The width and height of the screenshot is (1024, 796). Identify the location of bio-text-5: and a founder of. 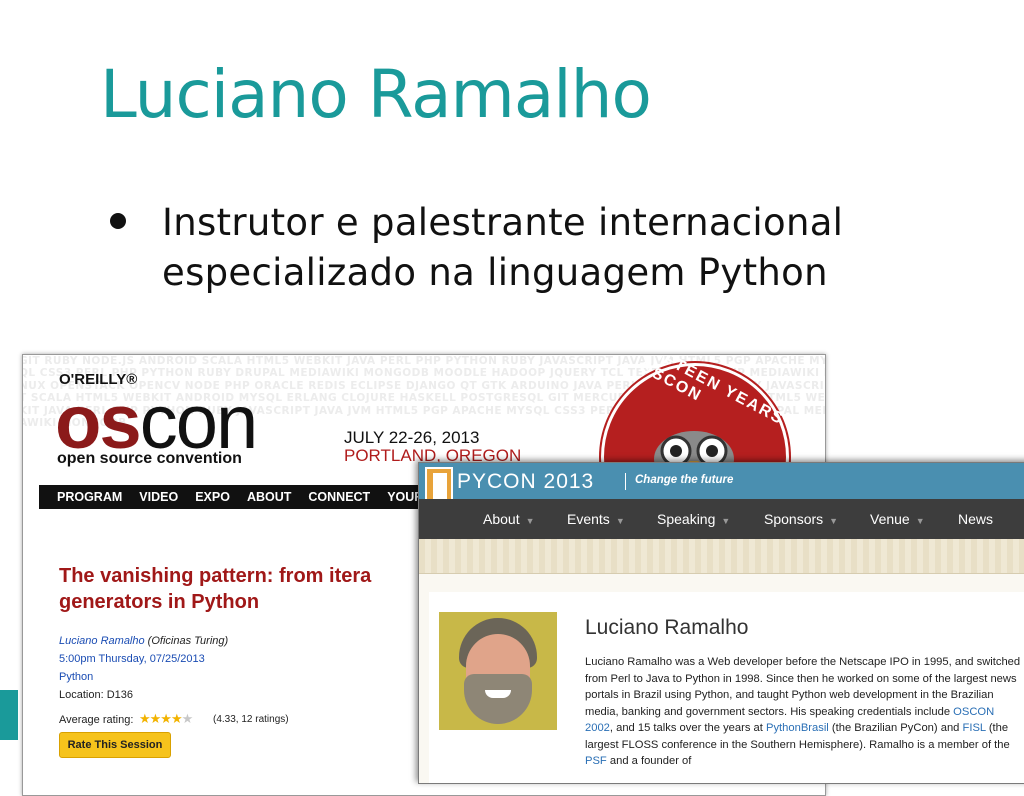
(649, 761).